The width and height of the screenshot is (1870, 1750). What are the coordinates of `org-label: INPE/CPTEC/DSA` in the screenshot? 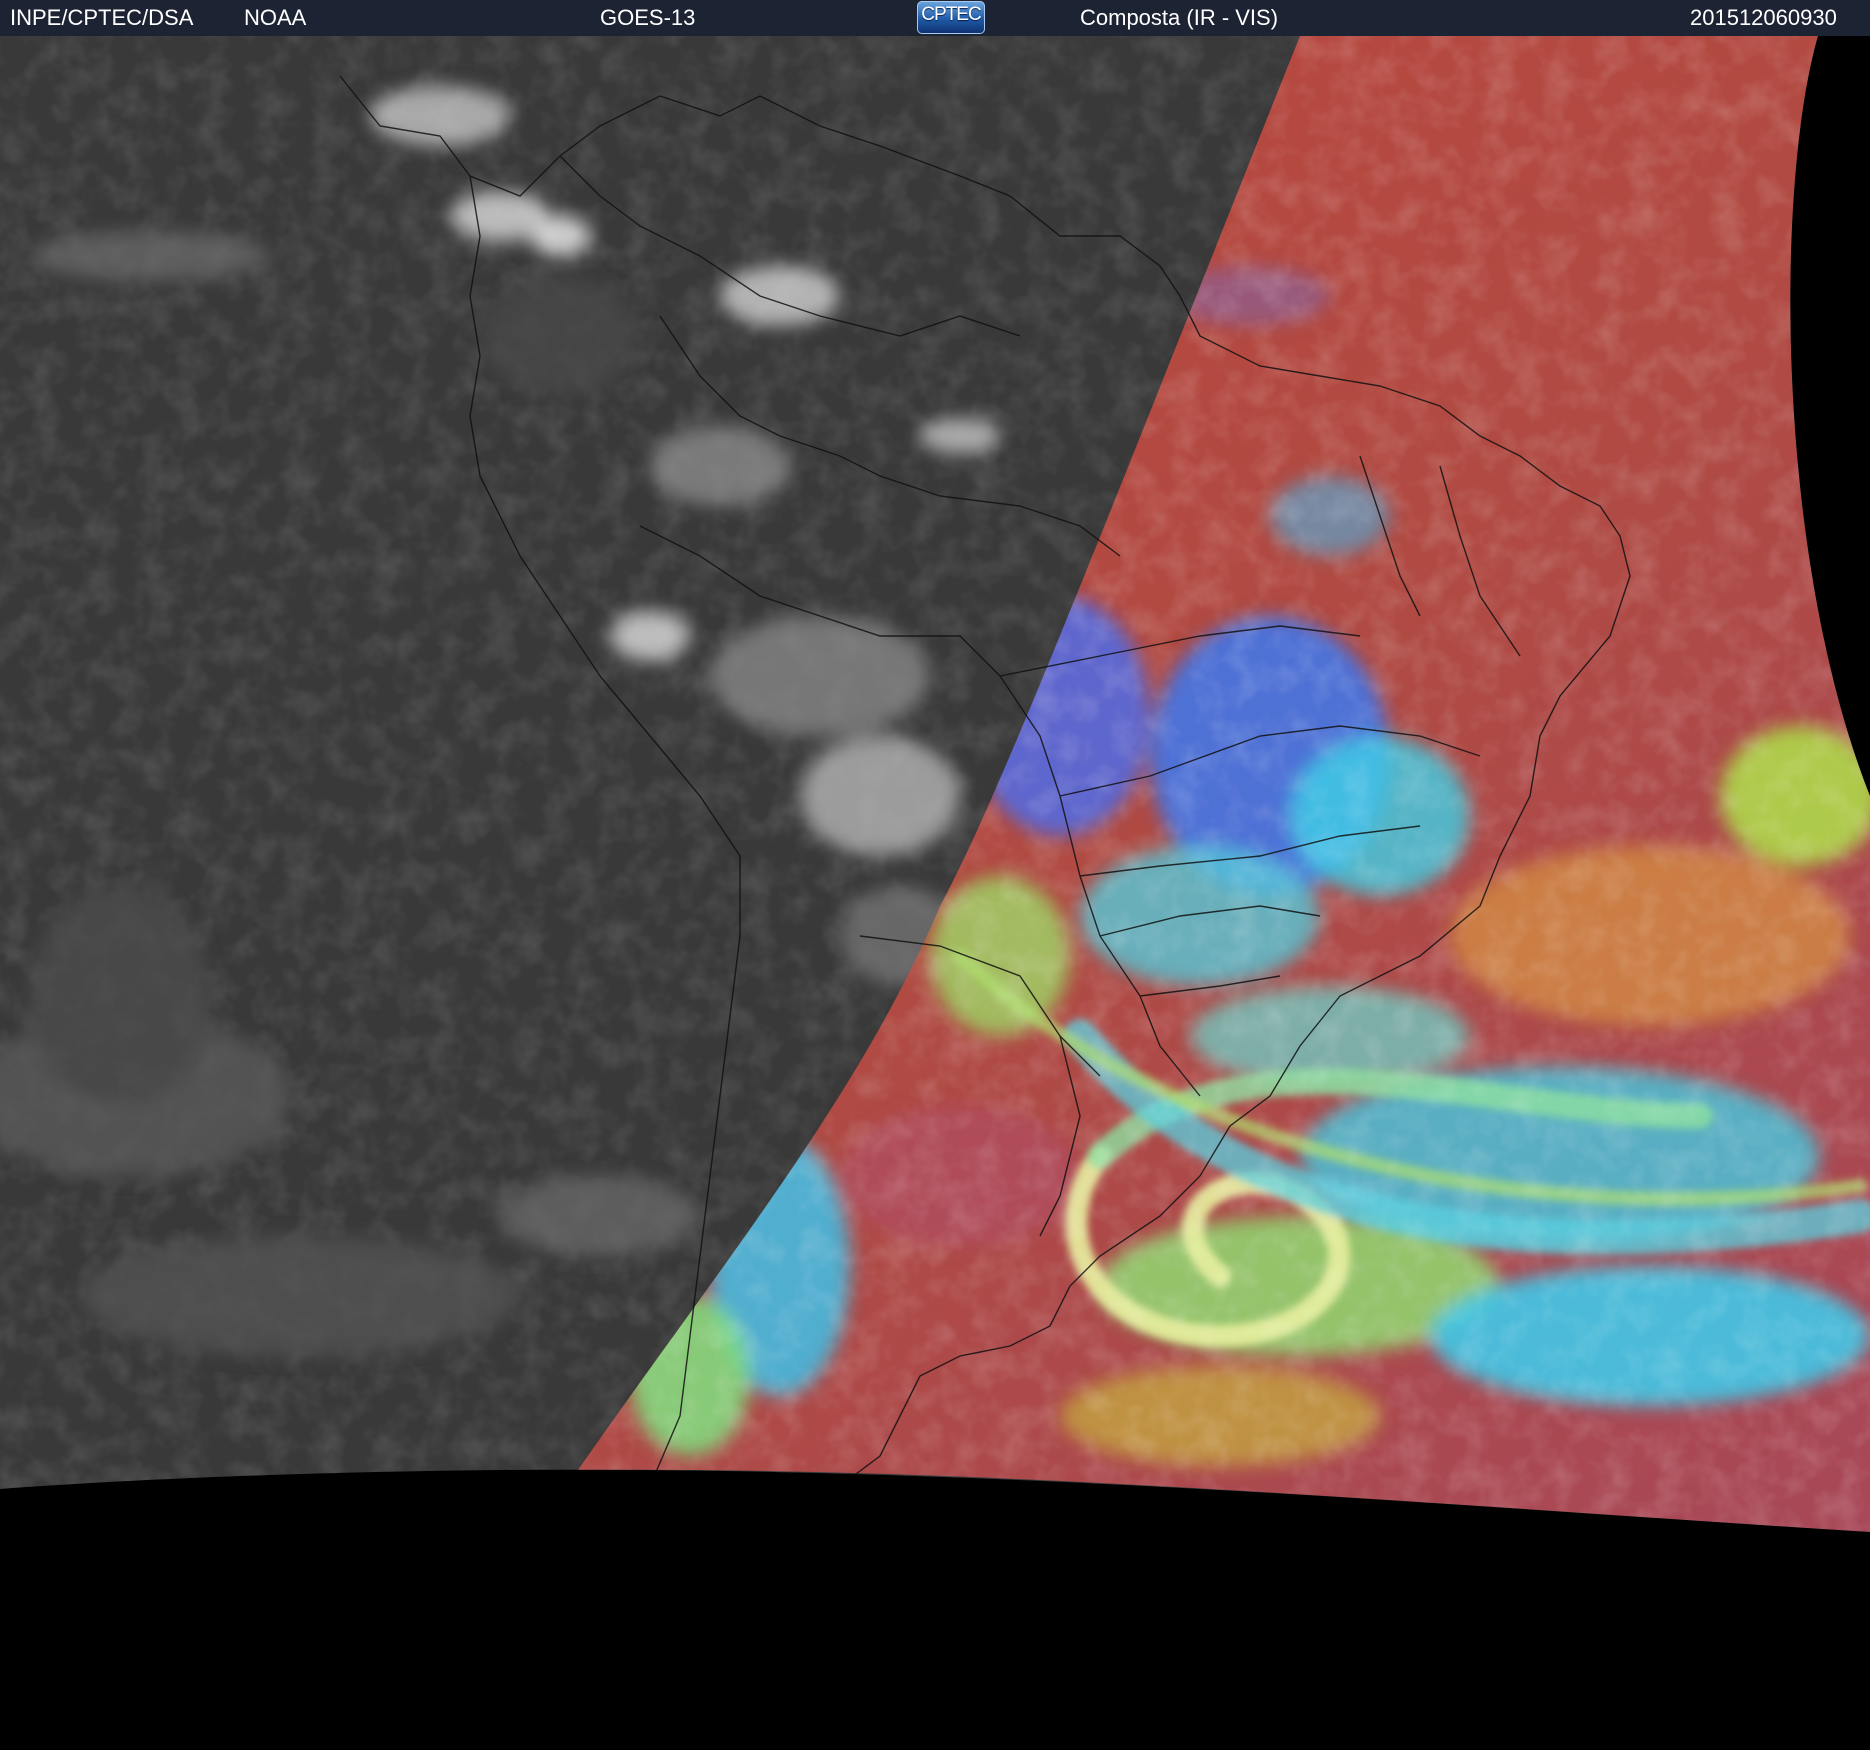 It's located at (102, 17).